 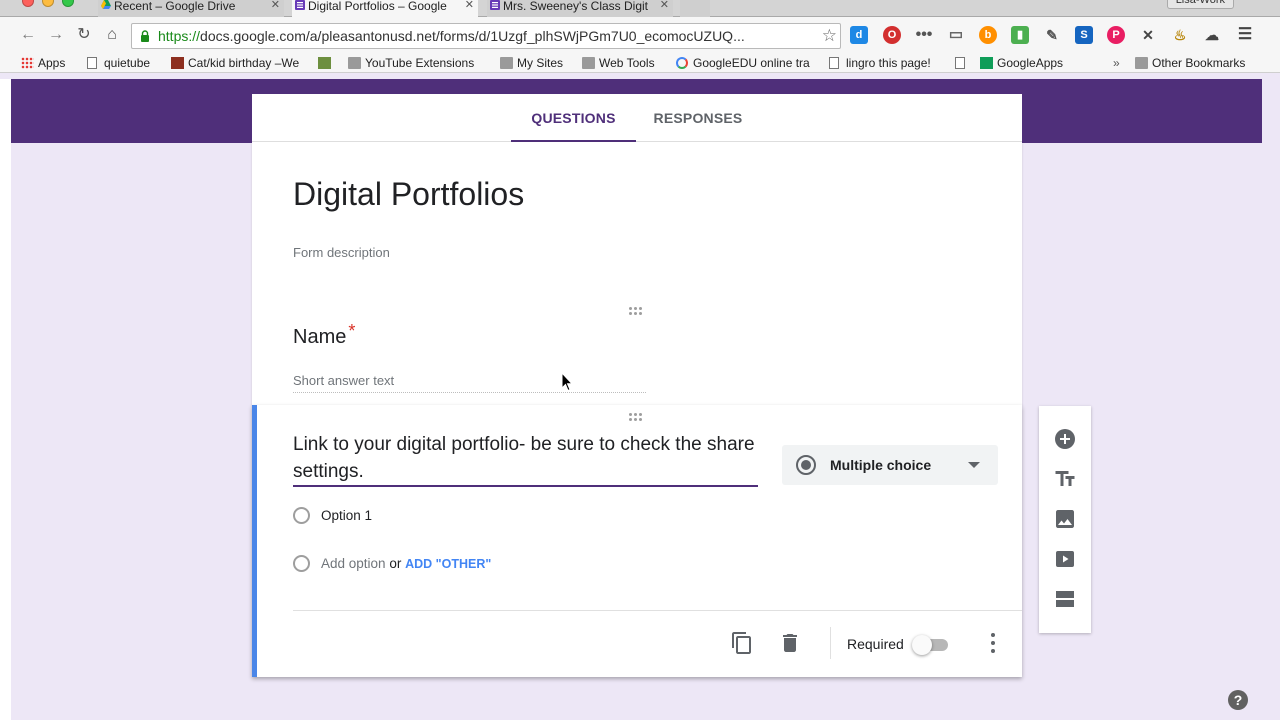 What do you see at coordinates (698, 118) in the screenshot?
I see `tab-responses: RESPONSES` at bounding box center [698, 118].